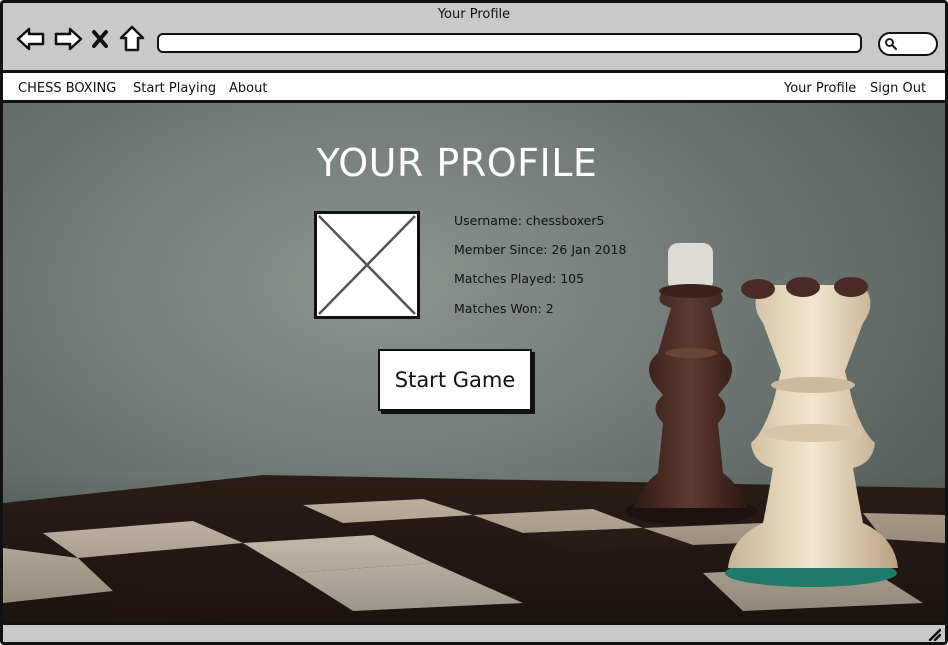 The image size is (948, 645). I want to click on back-button, so click(31, 39).